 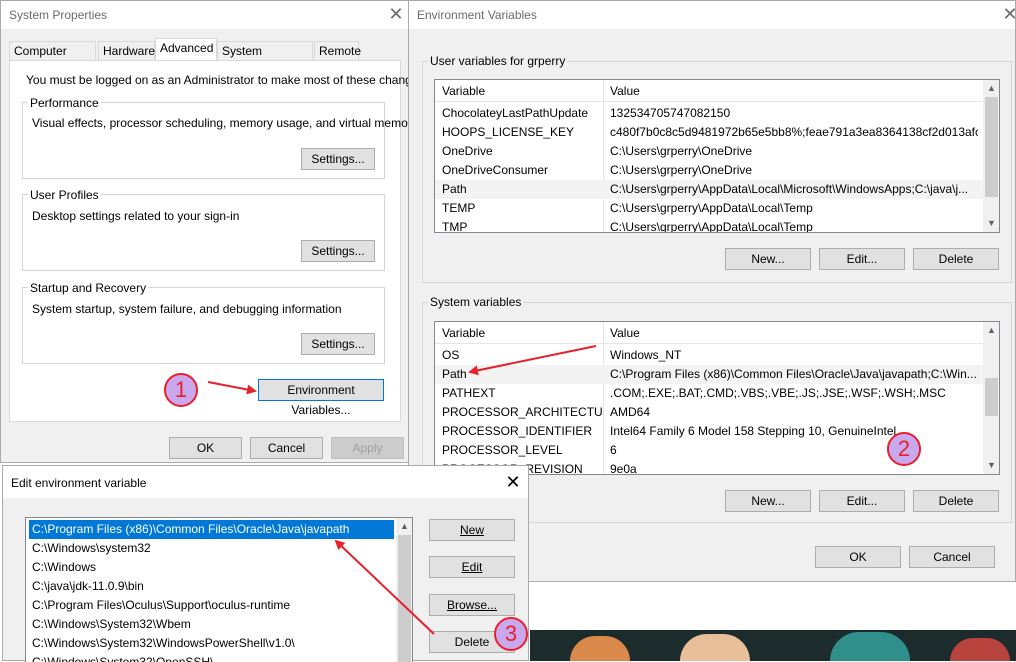 What do you see at coordinates (904, 449) in the screenshot?
I see `annotation-badge-2: 2` at bounding box center [904, 449].